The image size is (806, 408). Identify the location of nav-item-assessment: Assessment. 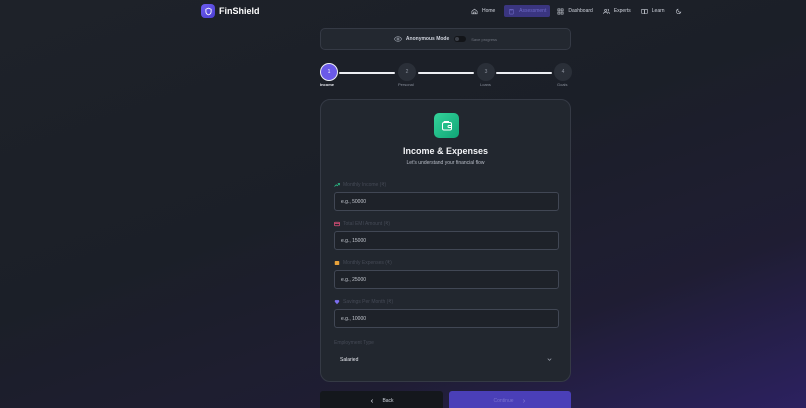
(527, 11).